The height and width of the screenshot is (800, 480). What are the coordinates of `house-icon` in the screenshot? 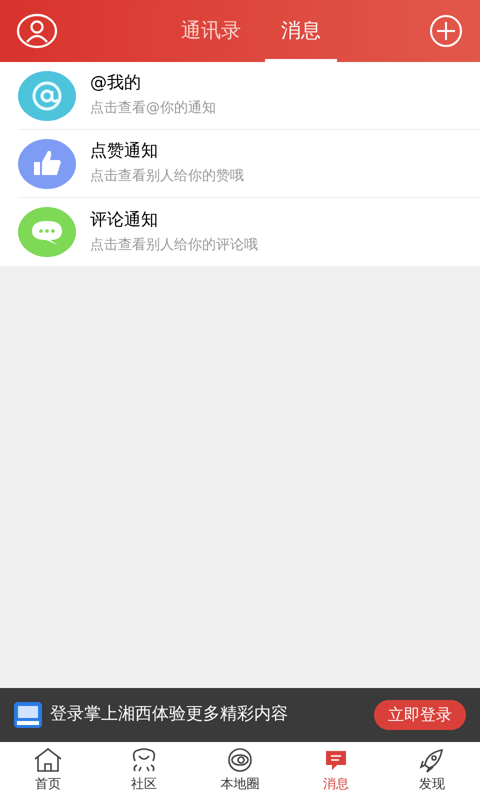 It's located at (48, 760).